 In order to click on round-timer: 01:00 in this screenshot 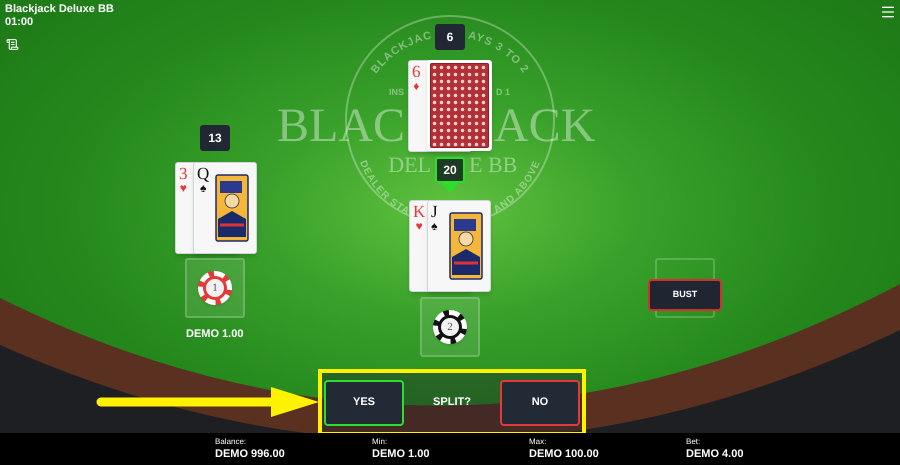, I will do `click(19, 22)`.